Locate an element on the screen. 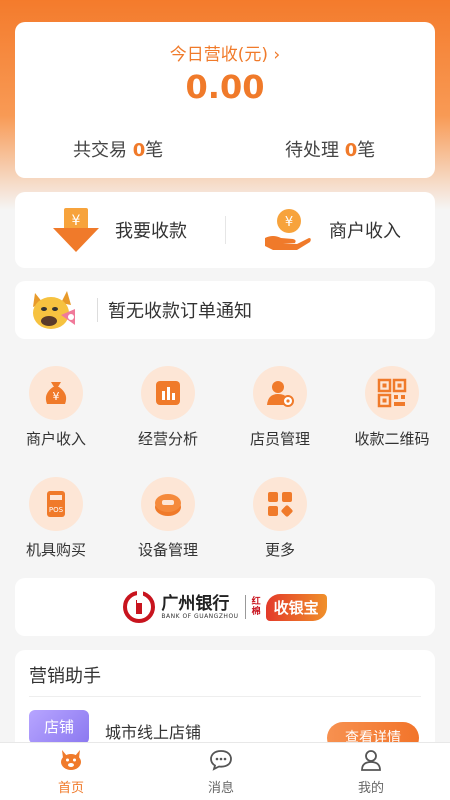  grid-label: 设备管理 is located at coordinates (167, 550).